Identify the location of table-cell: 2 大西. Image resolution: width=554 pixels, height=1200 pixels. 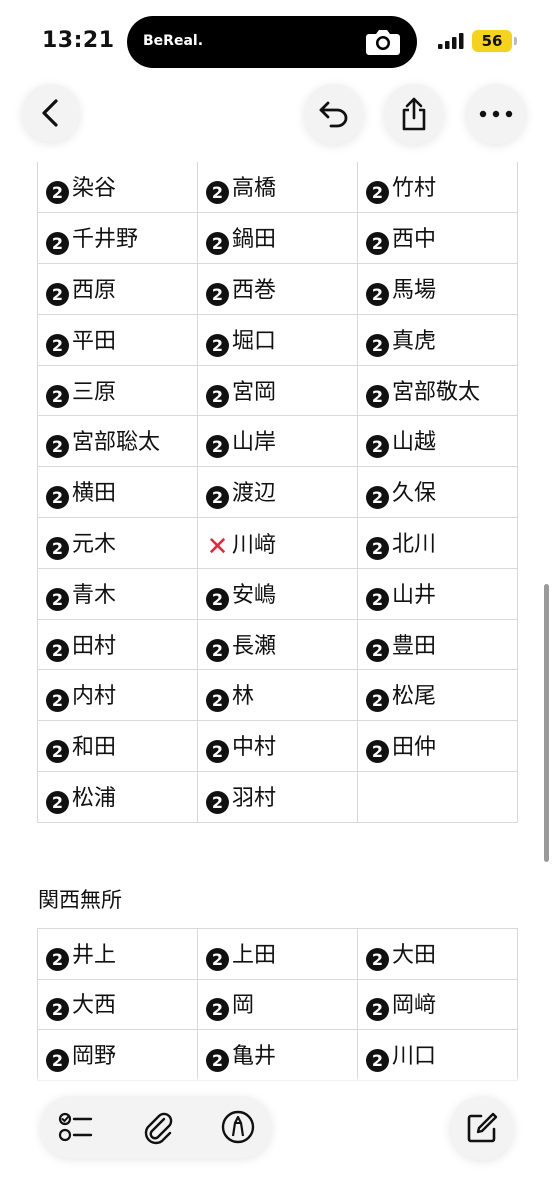
(117, 1004).